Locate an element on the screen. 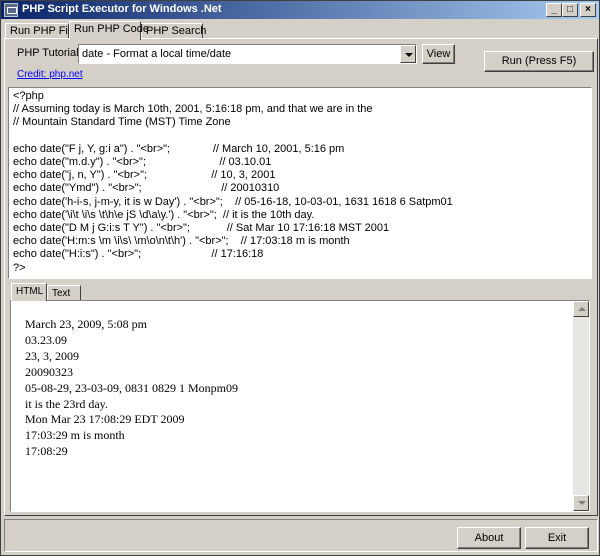 The height and width of the screenshot is (556, 600). output-line: Mon Mar 23 17:08:29 EDT 2009 is located at coordinates (105, 419).